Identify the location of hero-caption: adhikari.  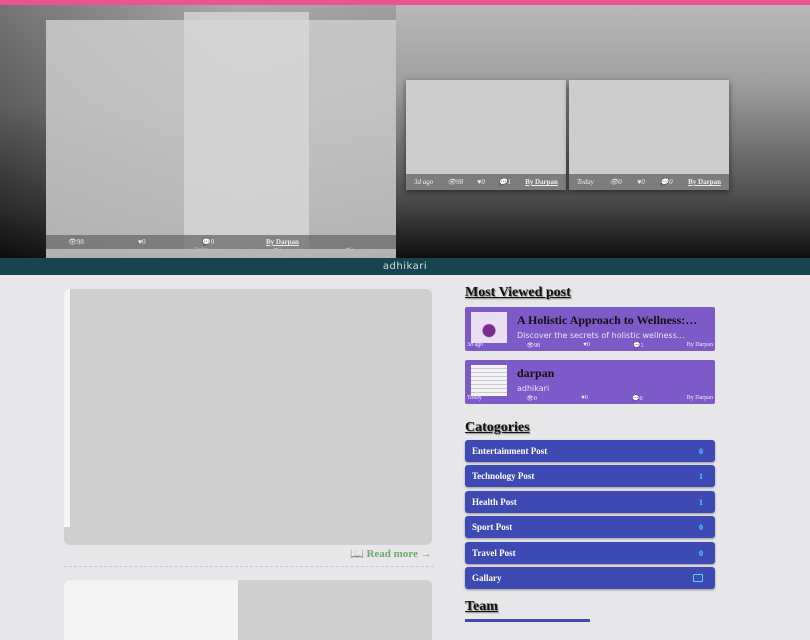
(405, 266).